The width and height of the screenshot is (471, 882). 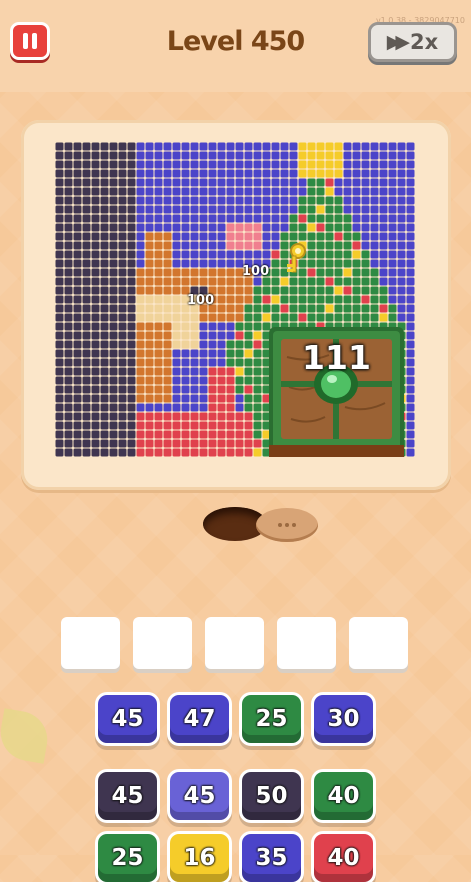 What do you see at coordinates (199, 719) in the screenshot?
I see `number-block: 47` at bounding box center [199, 719].